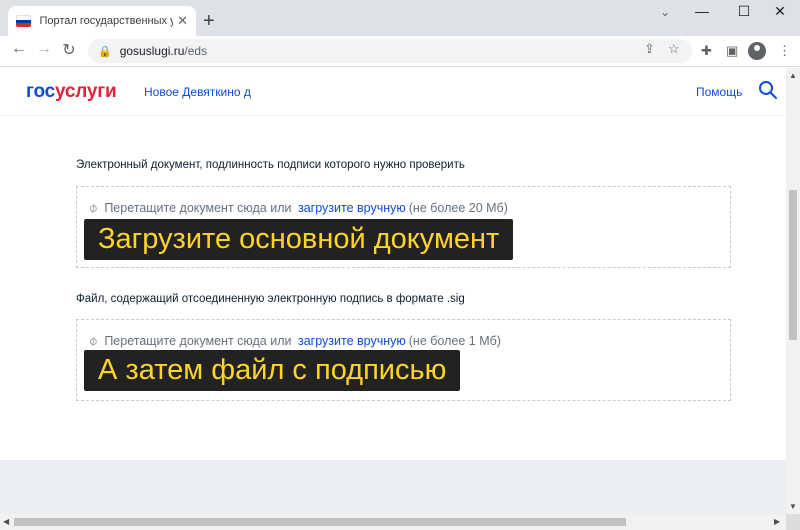 Image resolution: width=800 pixels, height=530 pixels. Describe the element at coordinates (209, 21) in the screenshot. I see `new-tab-button: +` at that location.